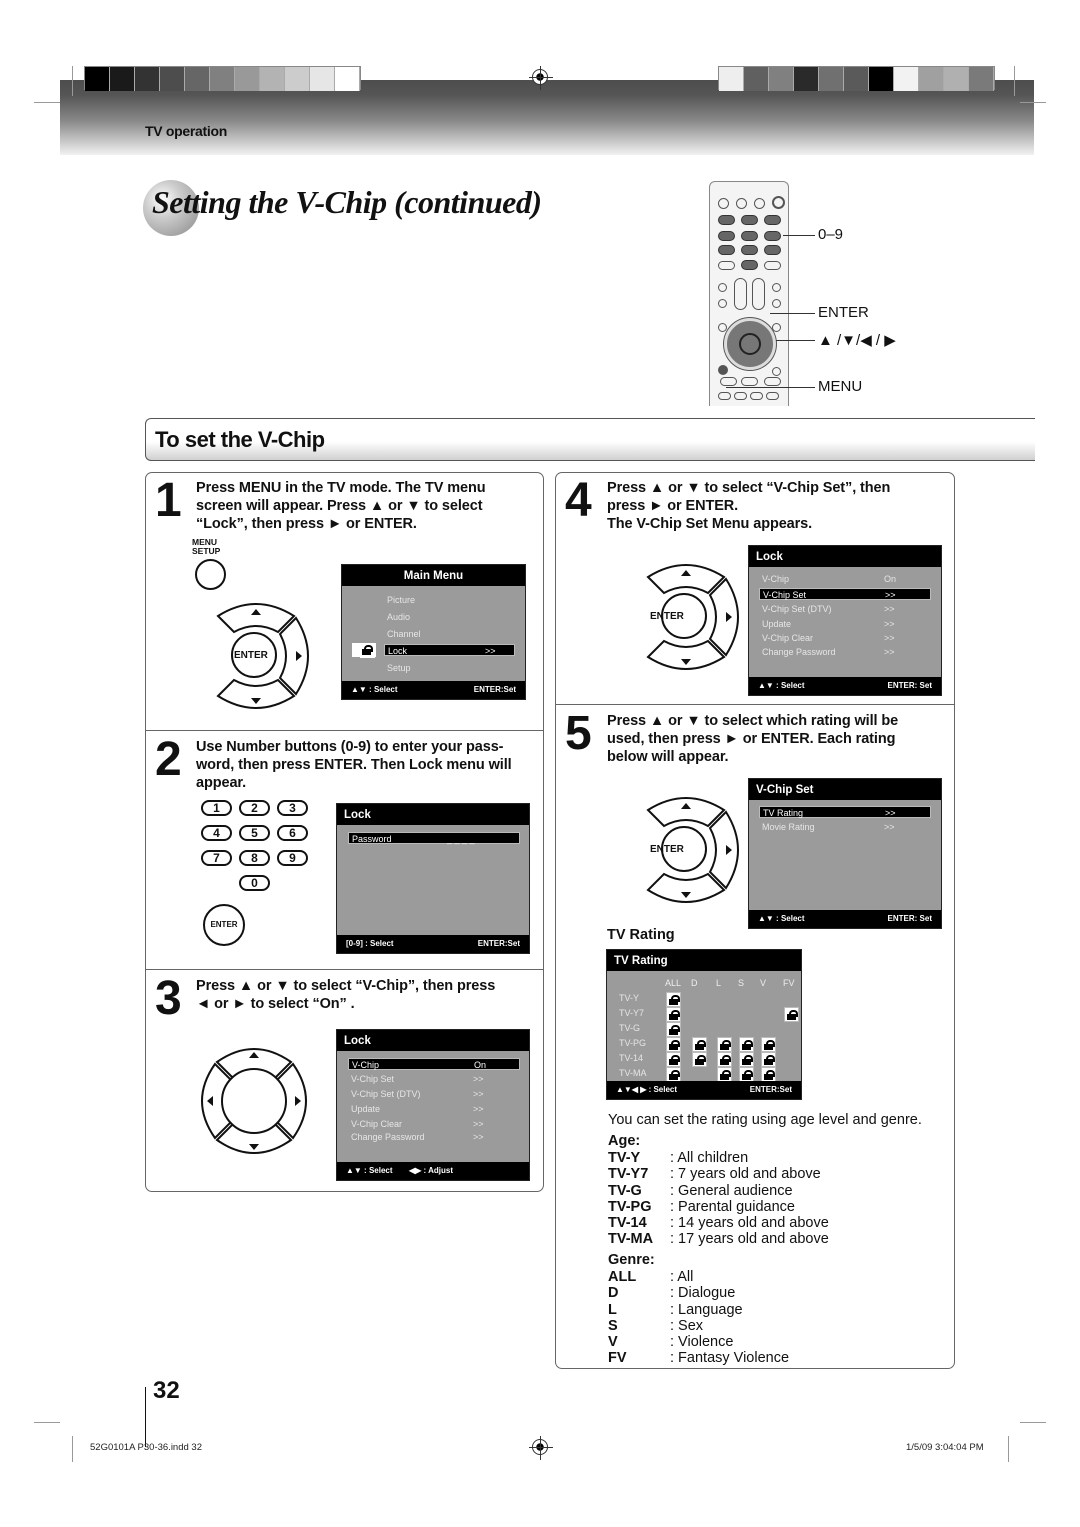 This screenshot has height=1527, width=1080. I want to click on instruction-line: “Lock”, then press ► or ENTER., so click(306, 524).